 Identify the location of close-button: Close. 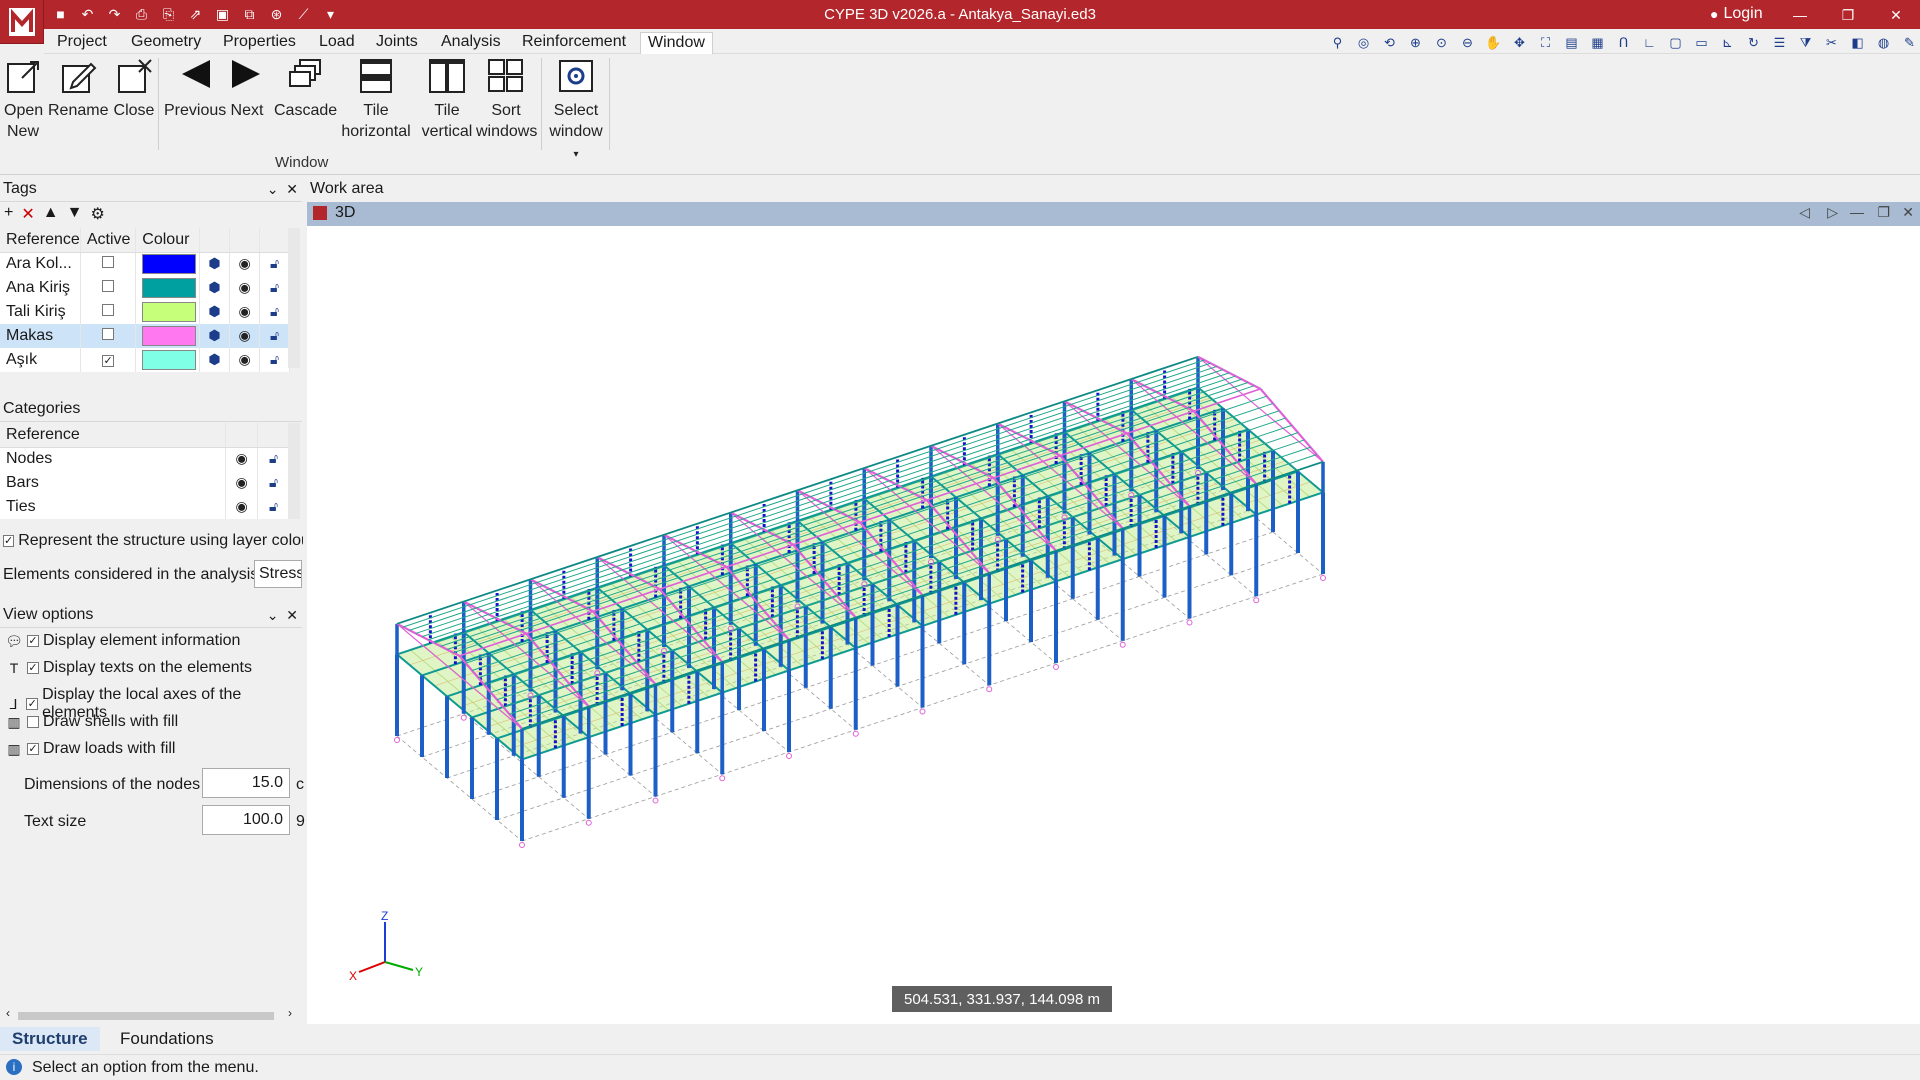
(134, 89).